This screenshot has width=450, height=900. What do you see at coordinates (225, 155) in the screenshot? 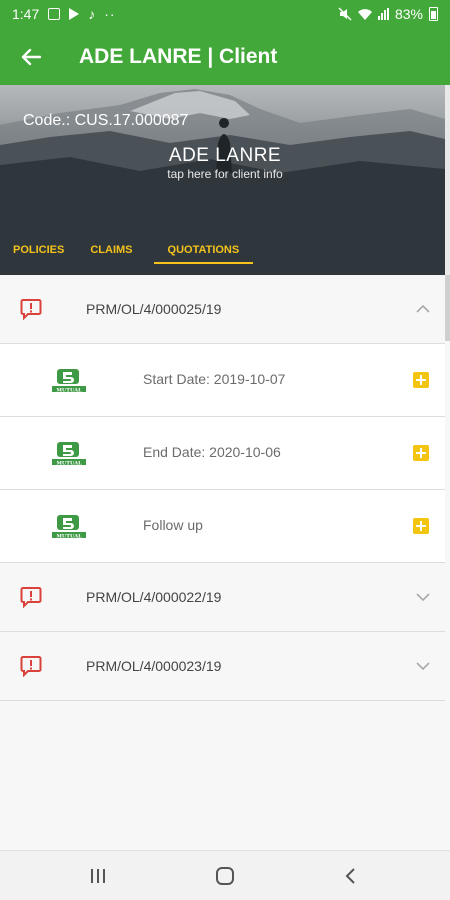
I see `client-name: ADE LANRE` at bounding box center [225, 155].